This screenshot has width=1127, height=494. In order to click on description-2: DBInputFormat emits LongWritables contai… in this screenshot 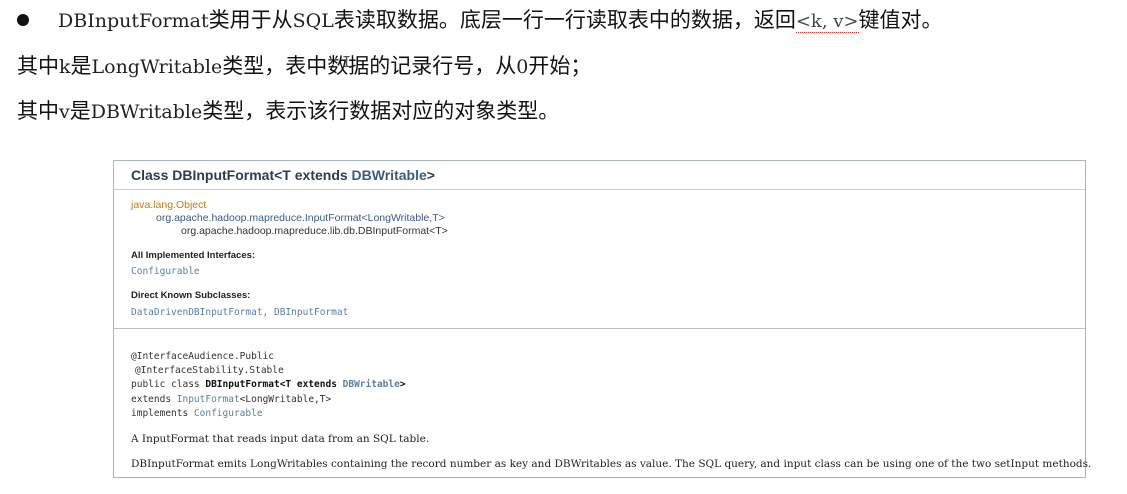, I will do `click(611, 464)`.